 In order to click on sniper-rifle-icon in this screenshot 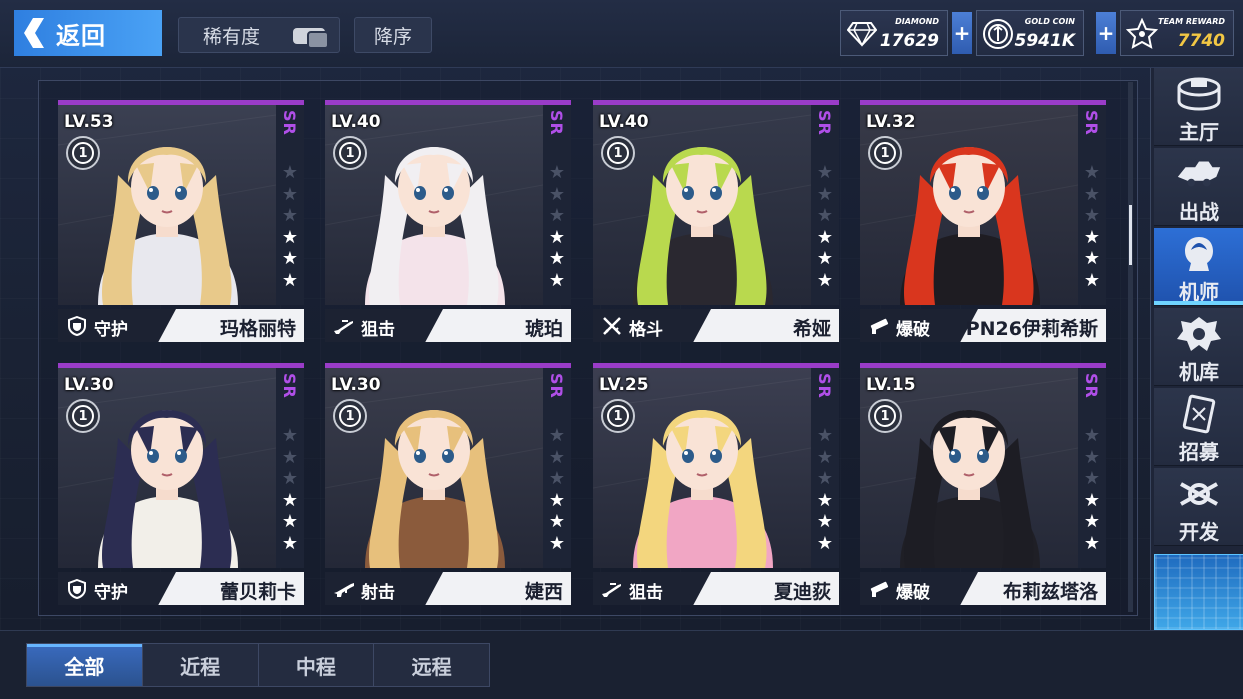, I will do `click(344, 326)`.